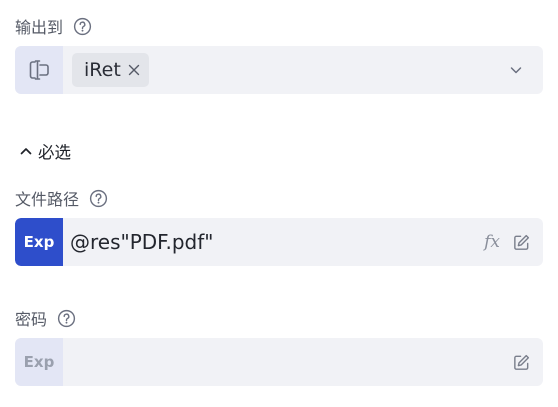 The height and width of the screenshot is (407, 558). I want to click on chevron-down-icon, so click(516, 70).